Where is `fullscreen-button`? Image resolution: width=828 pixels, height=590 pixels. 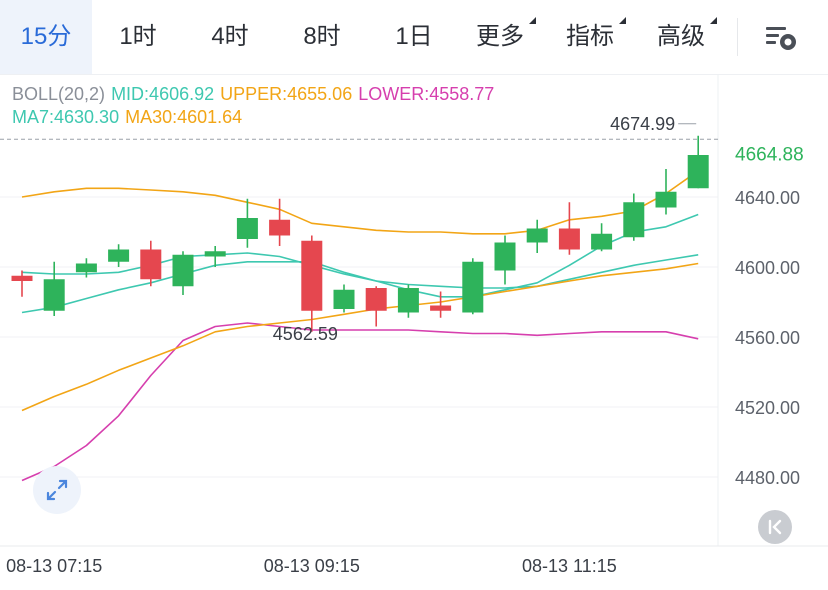 fullscreen-button is located at coordinates (57, 490).